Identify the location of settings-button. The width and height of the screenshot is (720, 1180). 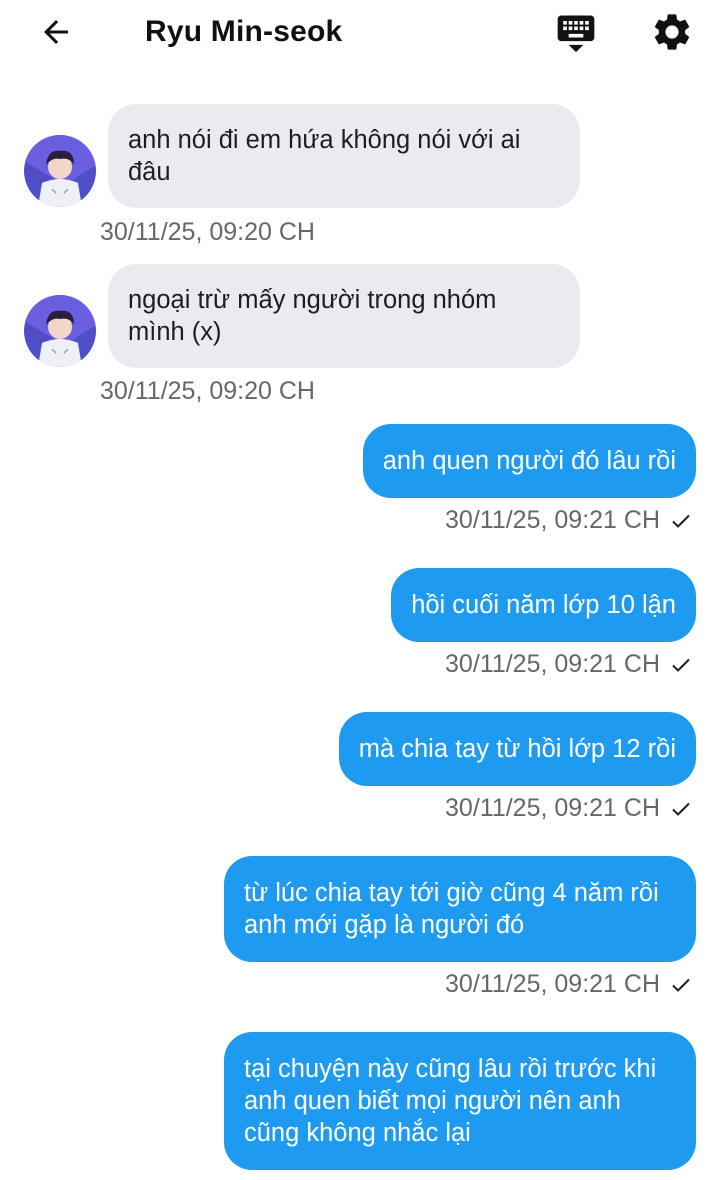
(672, 32).